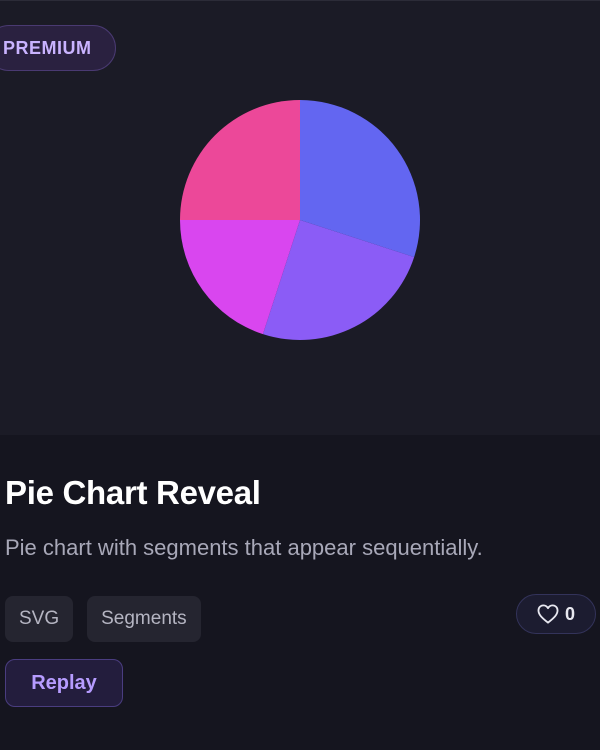 The image size is (600, 750). I want to click on like-count: 0, so click(569, 613).